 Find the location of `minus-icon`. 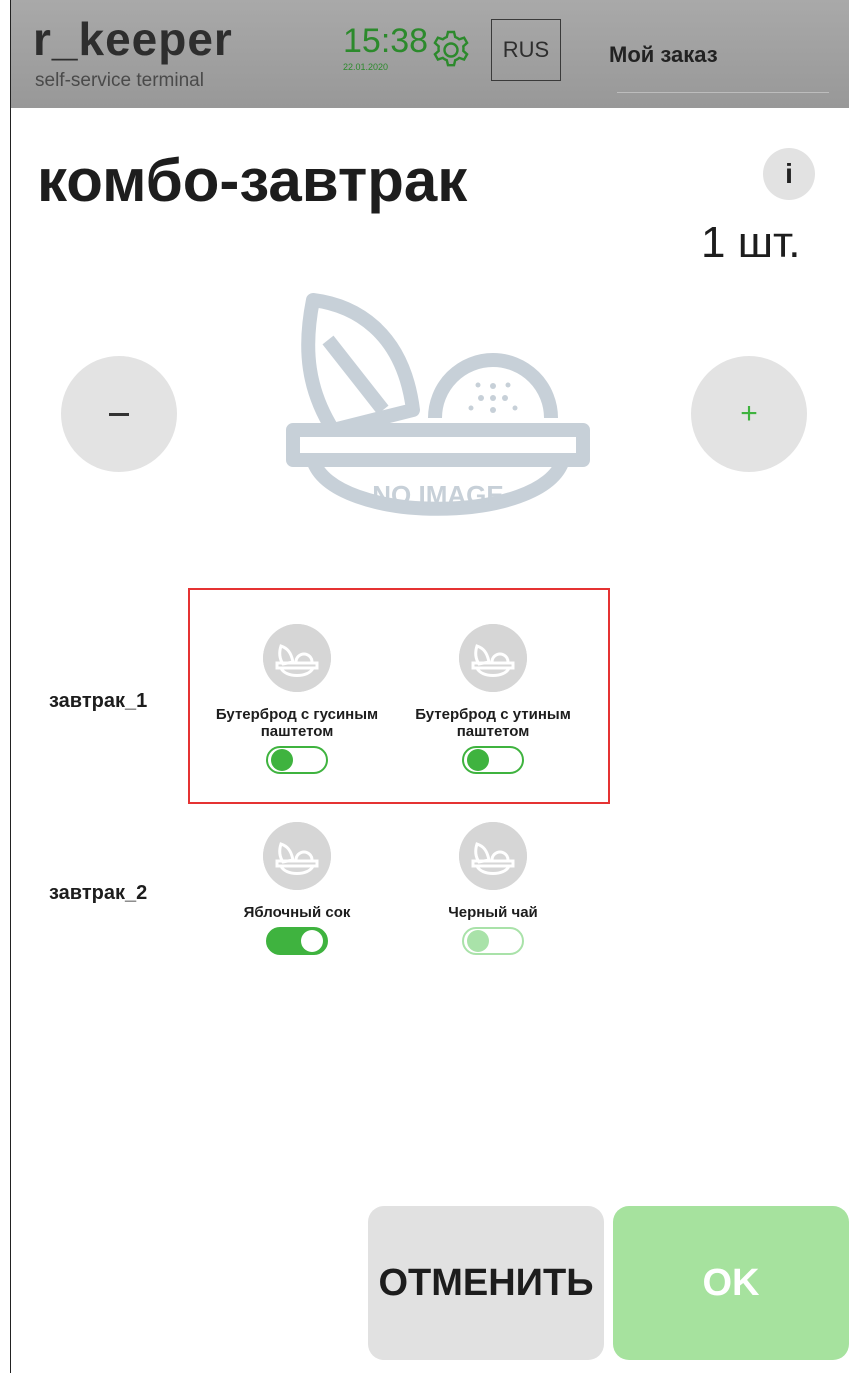

minus-icon is located at coordinates (119, 414).